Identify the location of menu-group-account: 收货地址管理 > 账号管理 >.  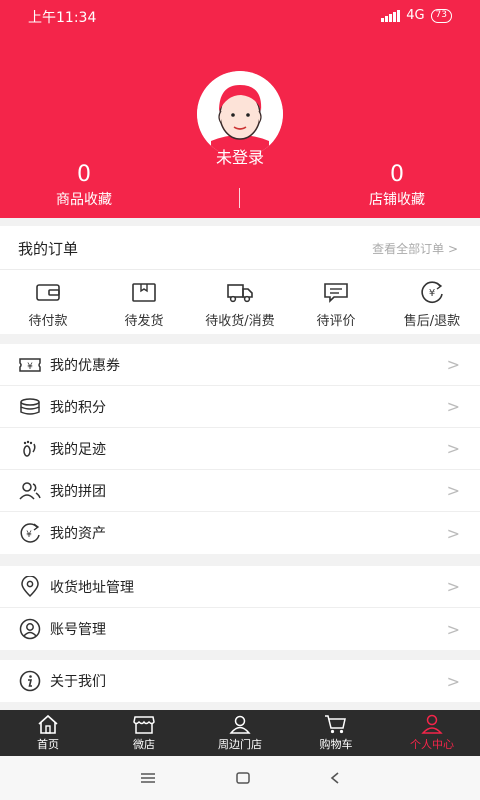
(240, 608).